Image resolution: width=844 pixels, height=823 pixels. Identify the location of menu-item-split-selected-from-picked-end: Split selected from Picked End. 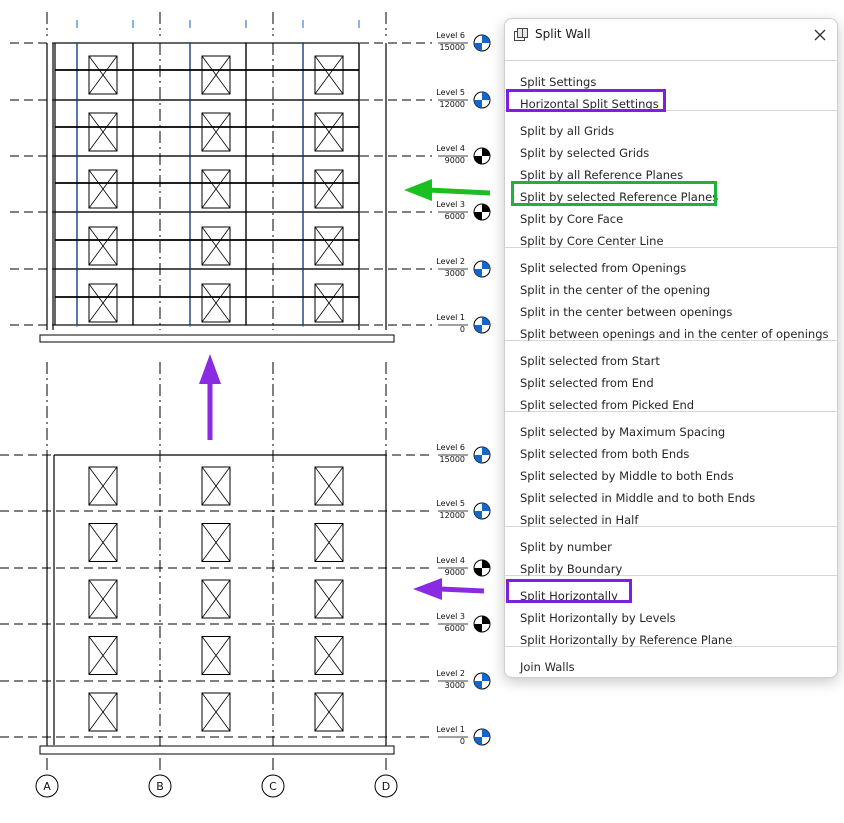
(607, 405).